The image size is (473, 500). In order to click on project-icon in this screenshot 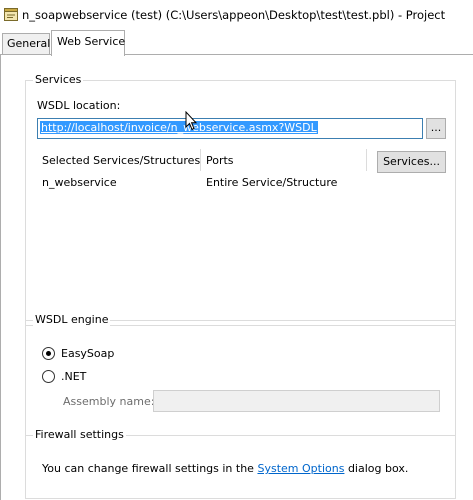, I will do `click(11, 14)`.